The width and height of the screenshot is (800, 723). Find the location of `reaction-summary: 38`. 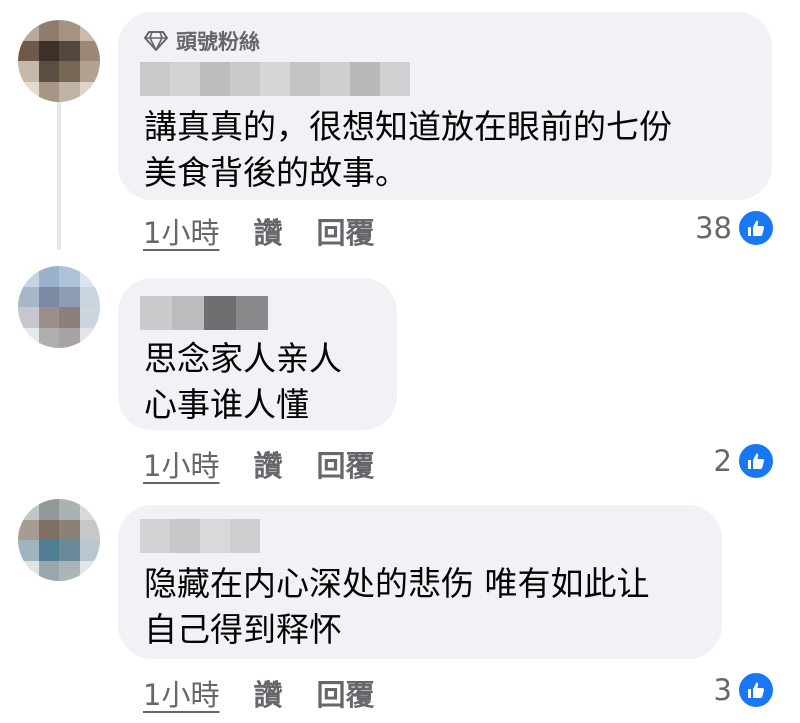

reaction-summary: 38 is located at coordinates (735, 228).